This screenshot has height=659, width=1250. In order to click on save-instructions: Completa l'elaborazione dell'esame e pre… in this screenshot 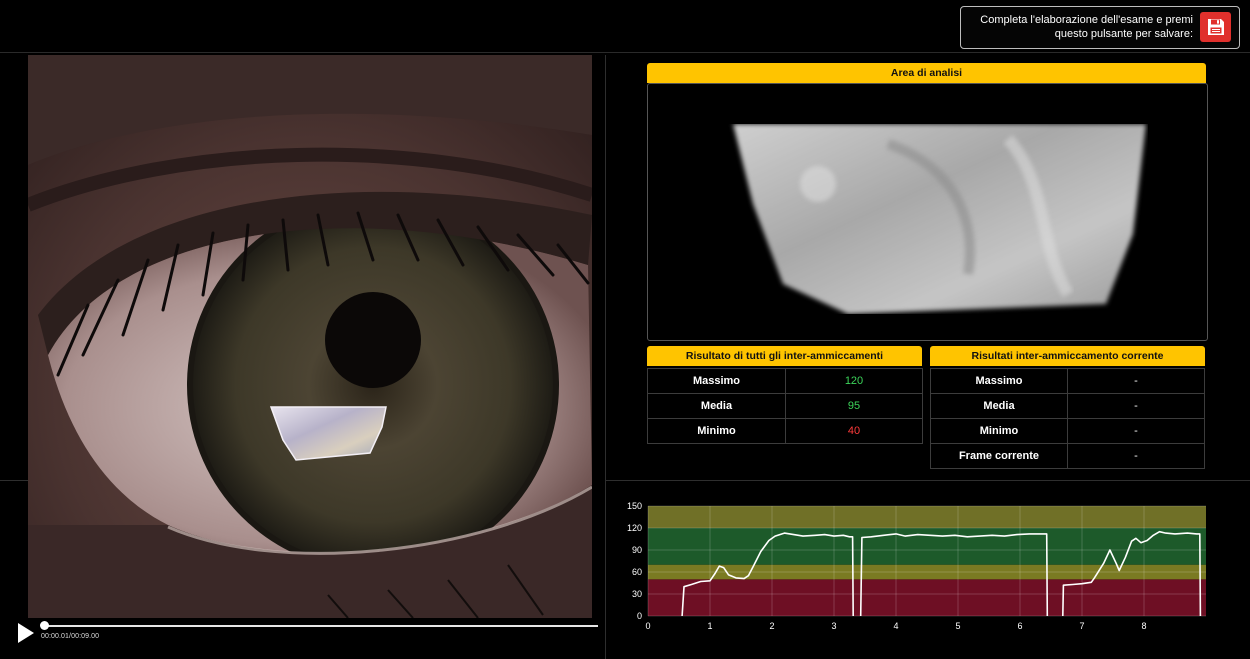, I will do `click(1081, 27)`.